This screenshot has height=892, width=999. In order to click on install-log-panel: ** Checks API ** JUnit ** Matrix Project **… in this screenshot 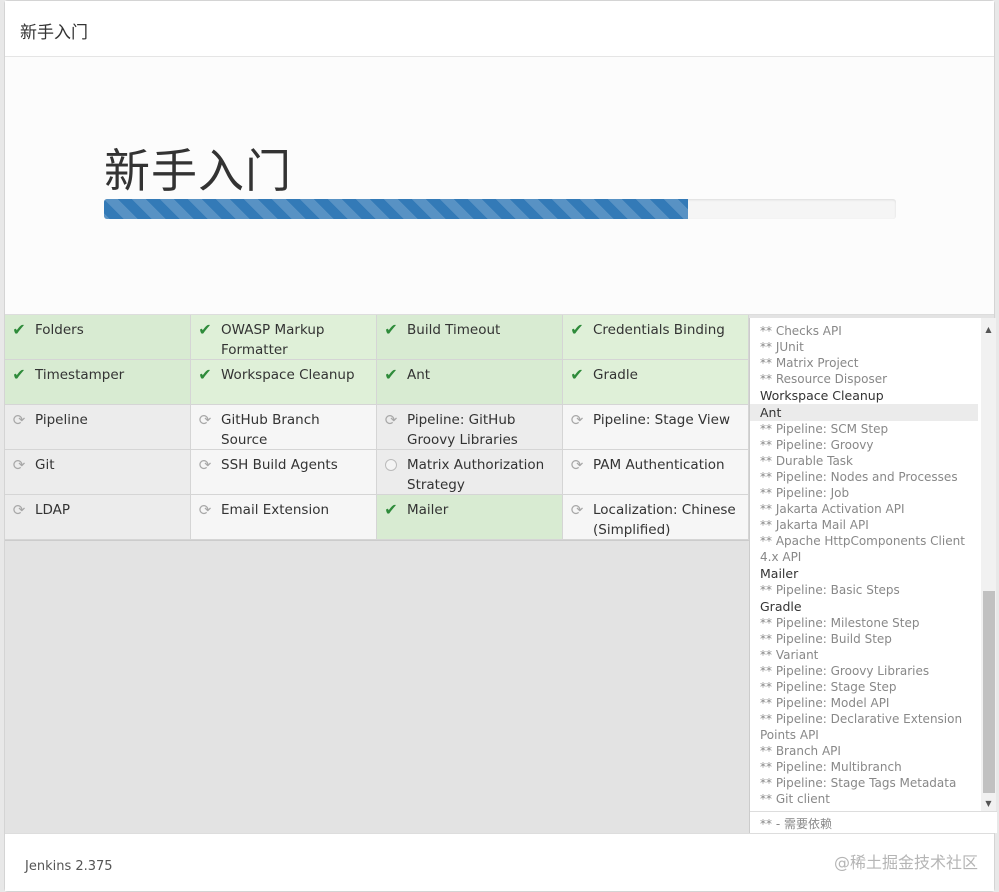, I will do `click(873, 575)`.